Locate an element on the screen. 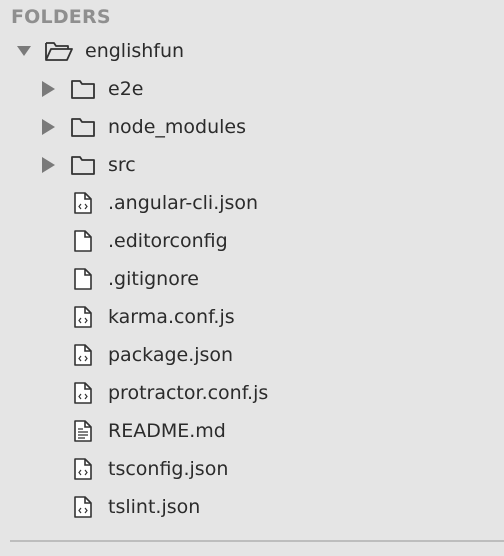 This screenshot has width=504, height=556. tree-item-label: tslint.json is located at coordinates (154, 507).